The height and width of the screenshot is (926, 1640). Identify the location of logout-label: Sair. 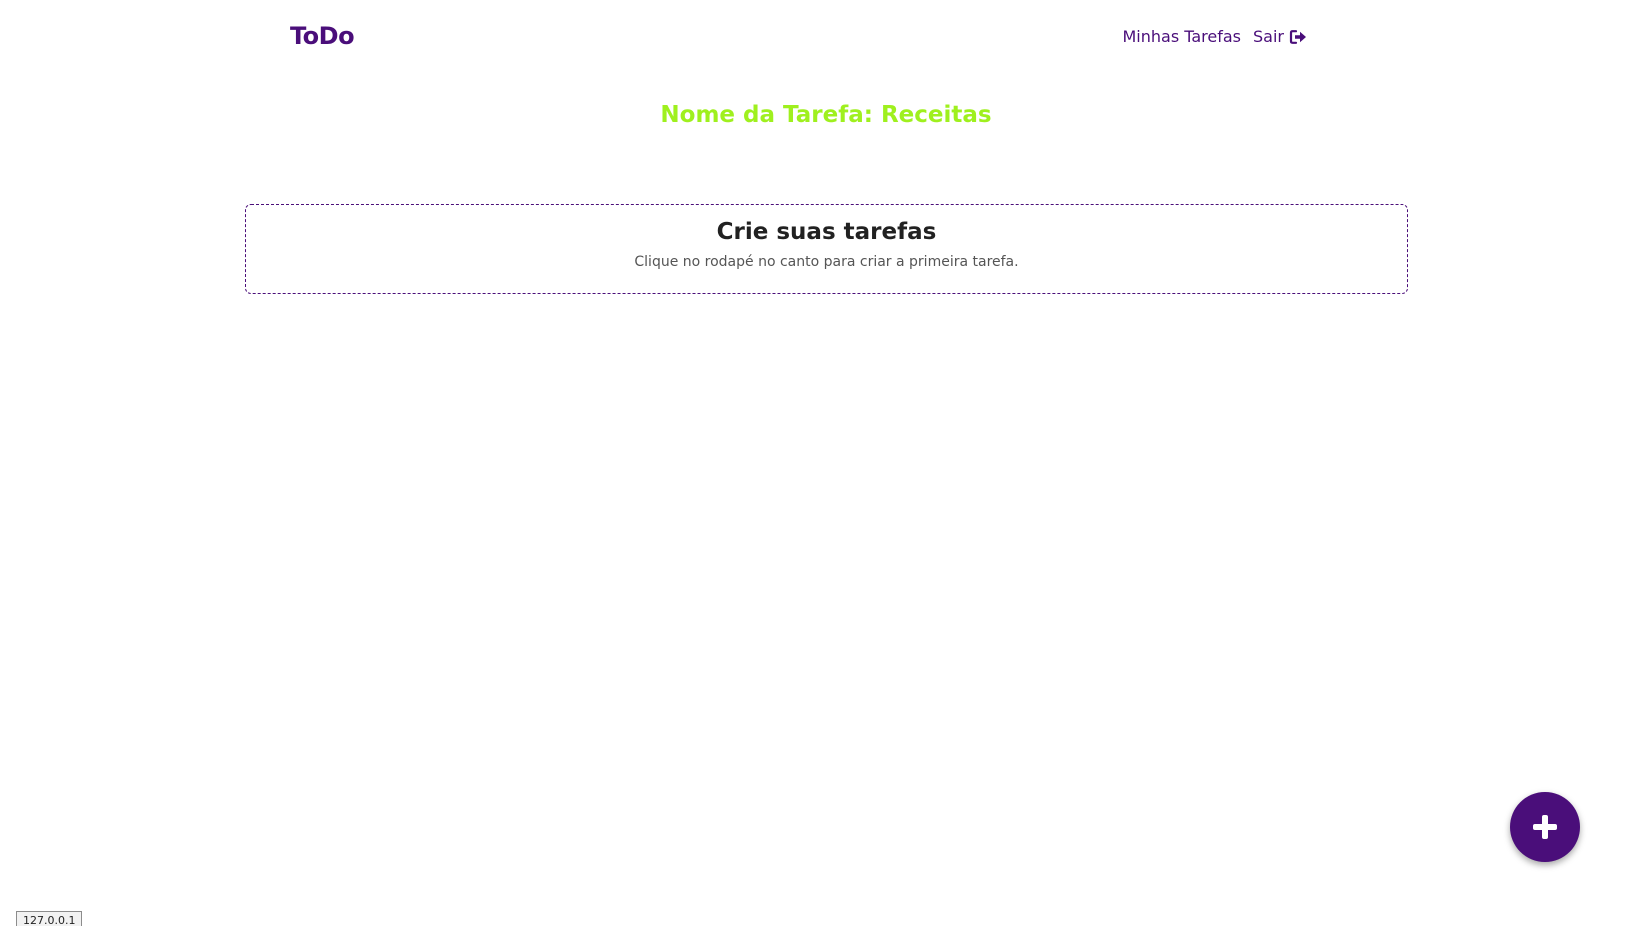
(1268, 36).